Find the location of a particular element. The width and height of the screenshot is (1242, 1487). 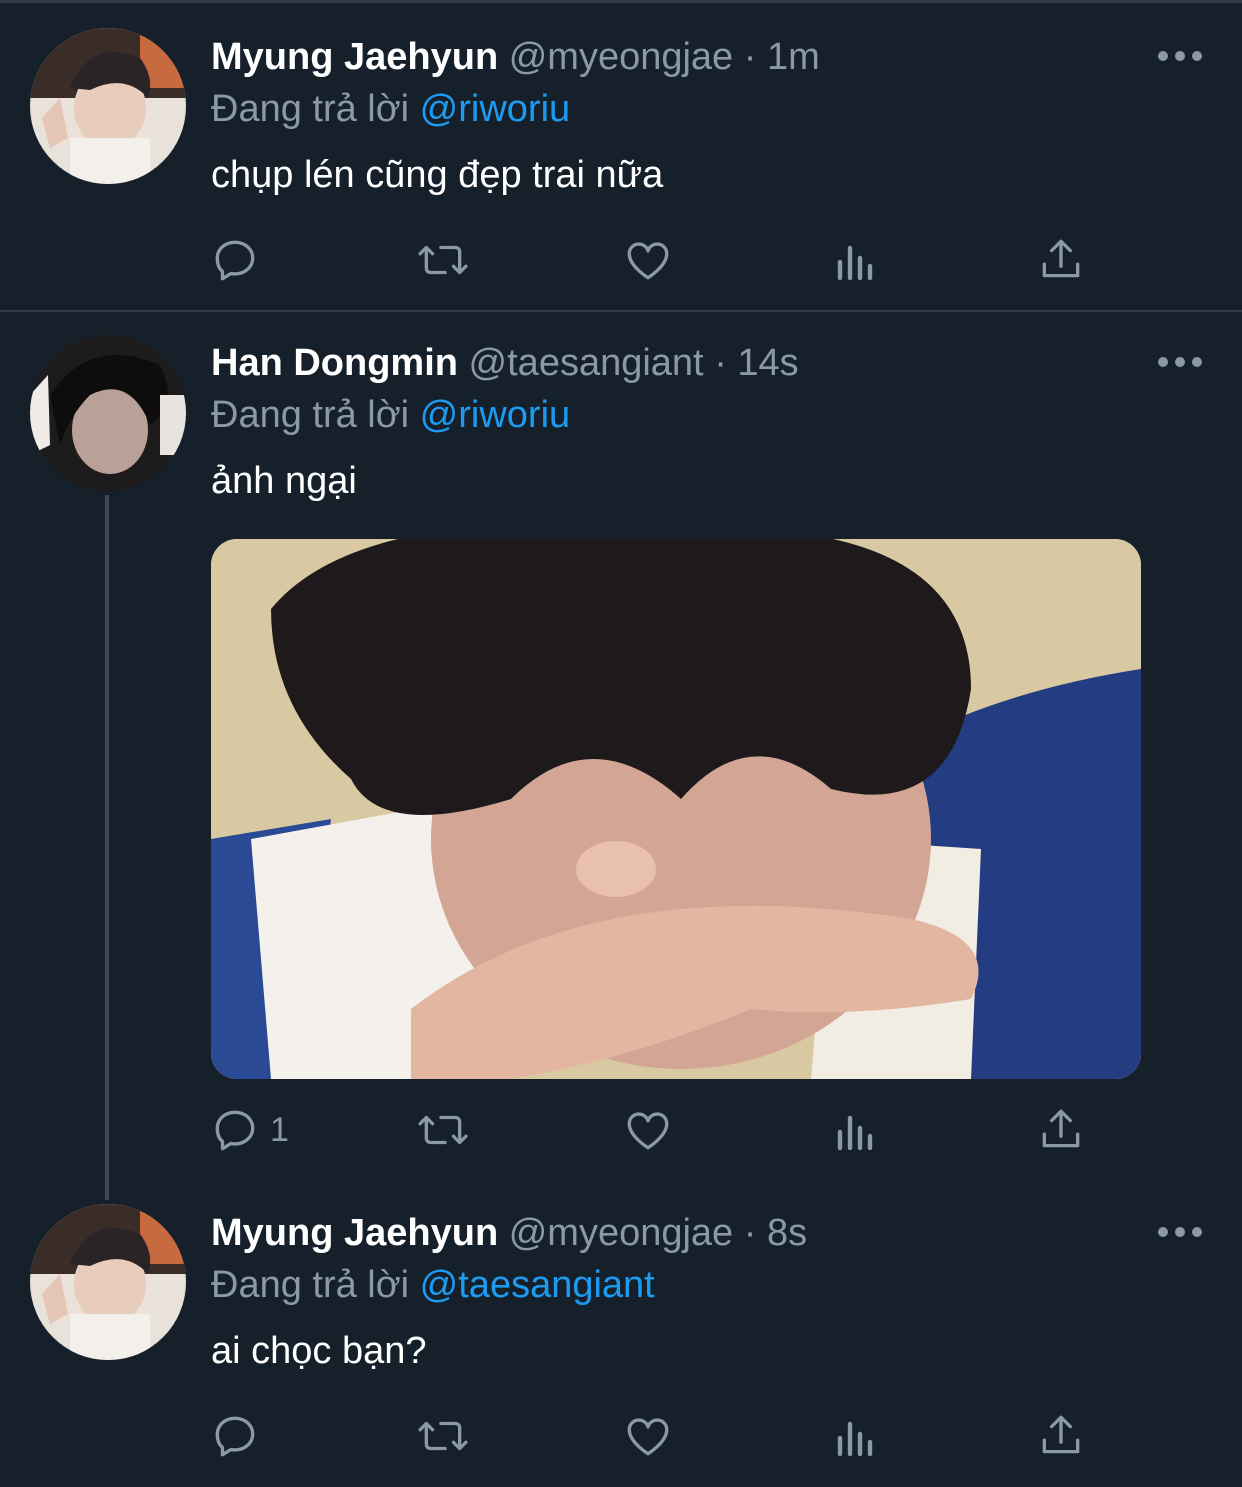

replying-to: Đang trả lời @taesangiant is located at coordinates (433, 1285).